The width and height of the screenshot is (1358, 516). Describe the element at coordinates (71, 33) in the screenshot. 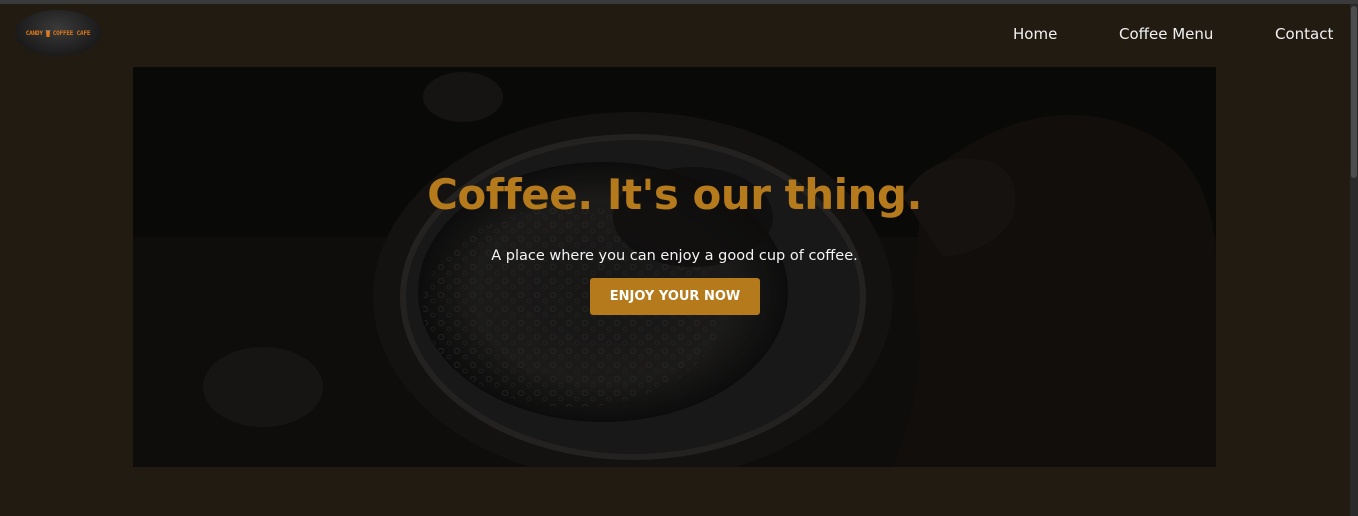

I see `logo-text-right: COFFEE CAFE` at that location.